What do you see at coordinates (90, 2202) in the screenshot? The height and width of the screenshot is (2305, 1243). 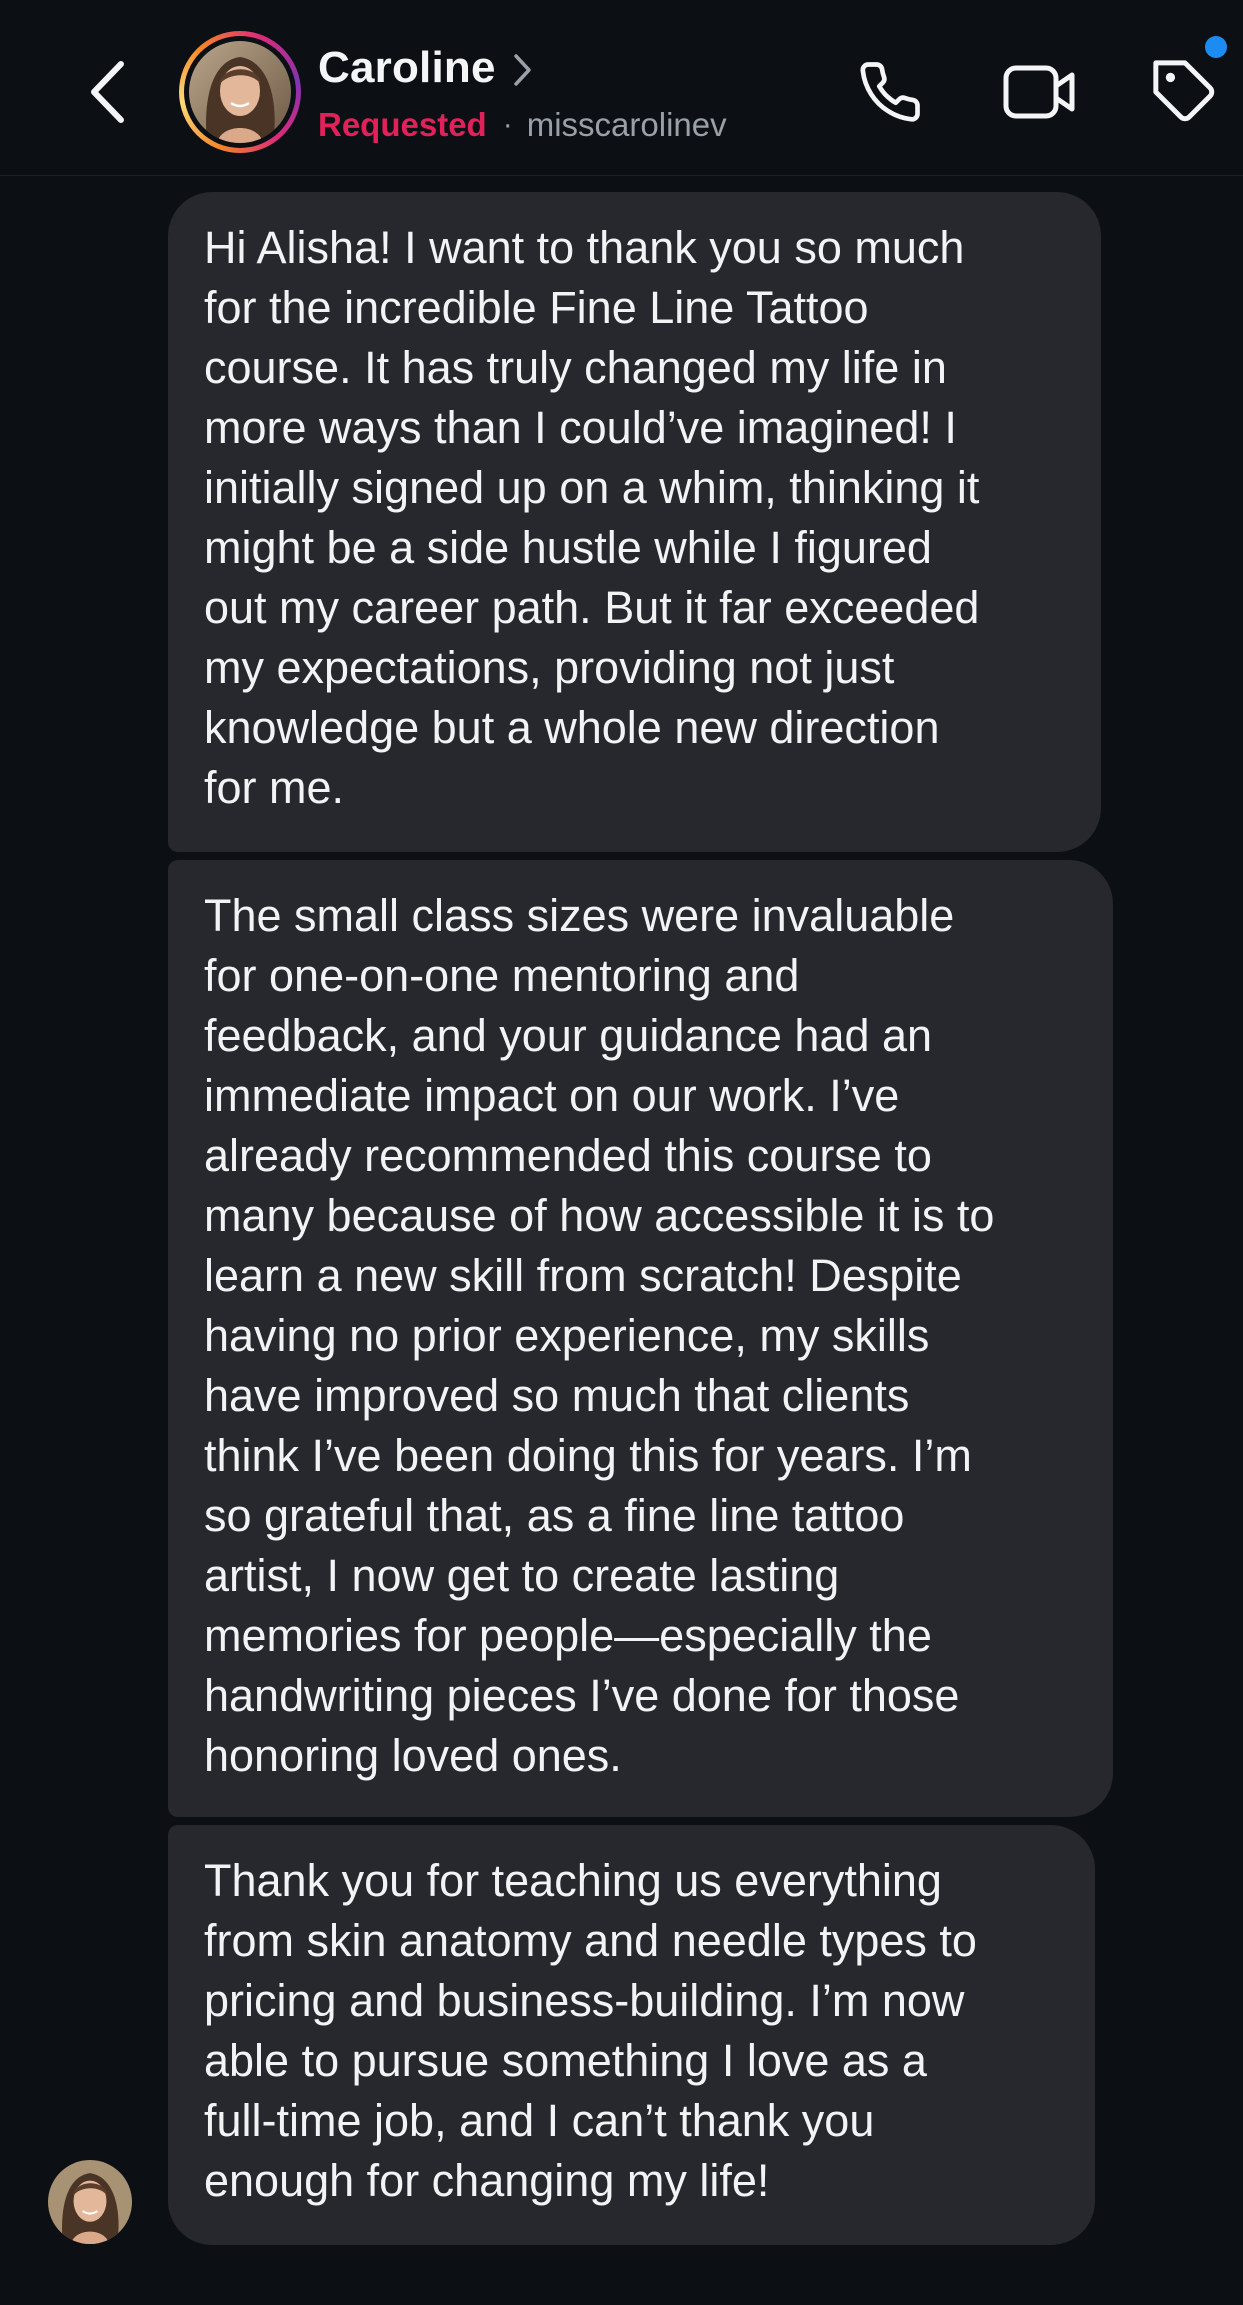 I see `sender-avatar` at bounding box center [90, 2202].